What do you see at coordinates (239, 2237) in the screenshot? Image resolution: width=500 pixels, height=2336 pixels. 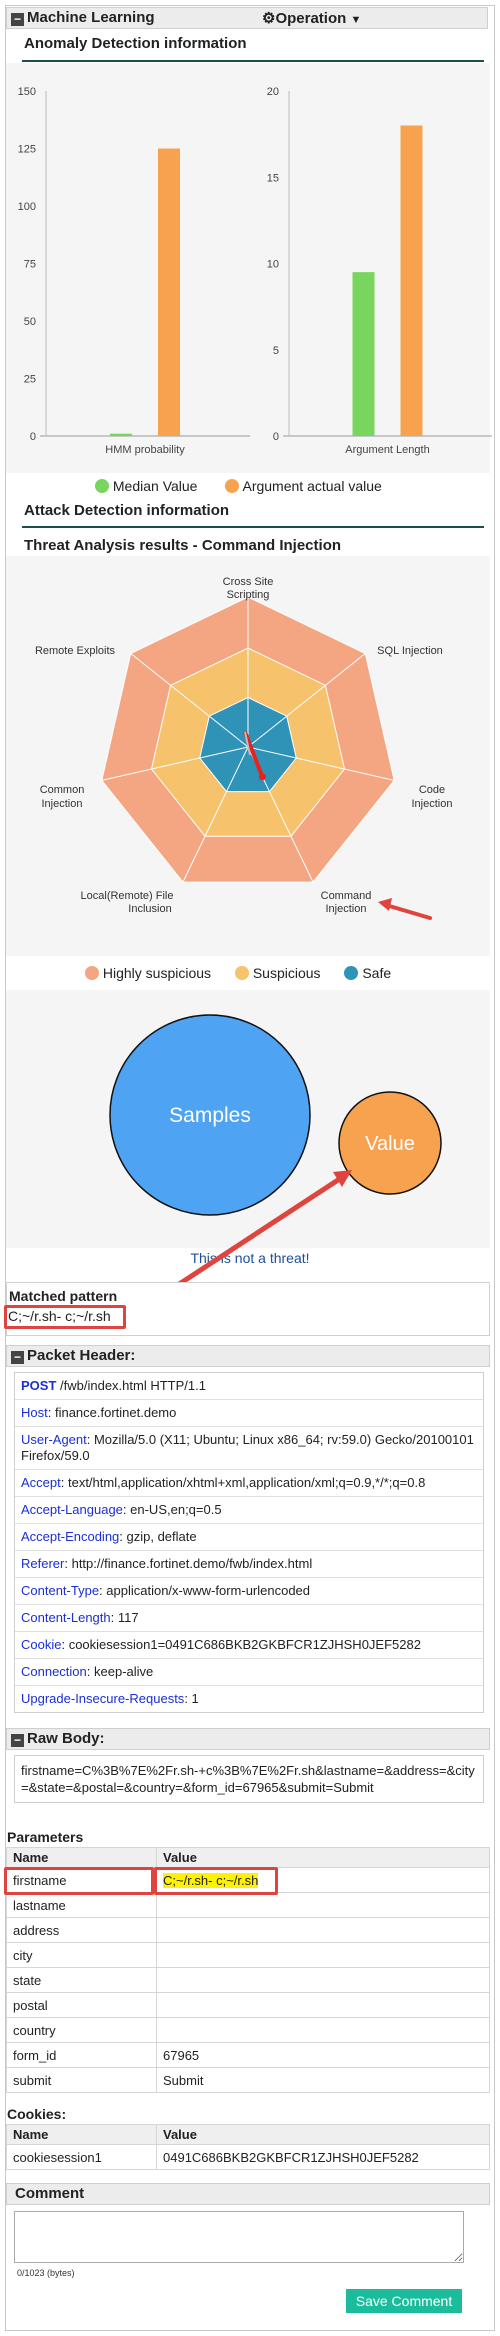 I see `comment-textarea` at bounding box center [239, 2237].